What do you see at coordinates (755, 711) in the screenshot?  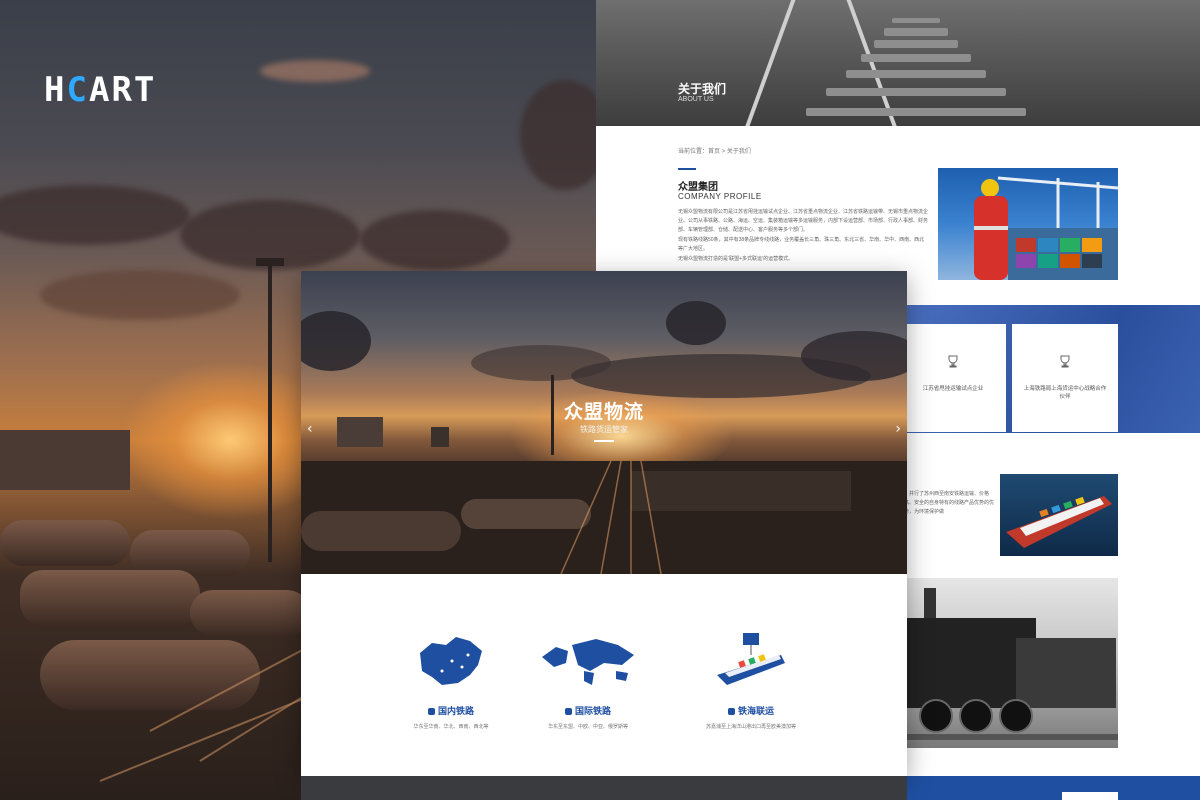 I see `service-title: 铁海联运` at bounding box center [755, 711].